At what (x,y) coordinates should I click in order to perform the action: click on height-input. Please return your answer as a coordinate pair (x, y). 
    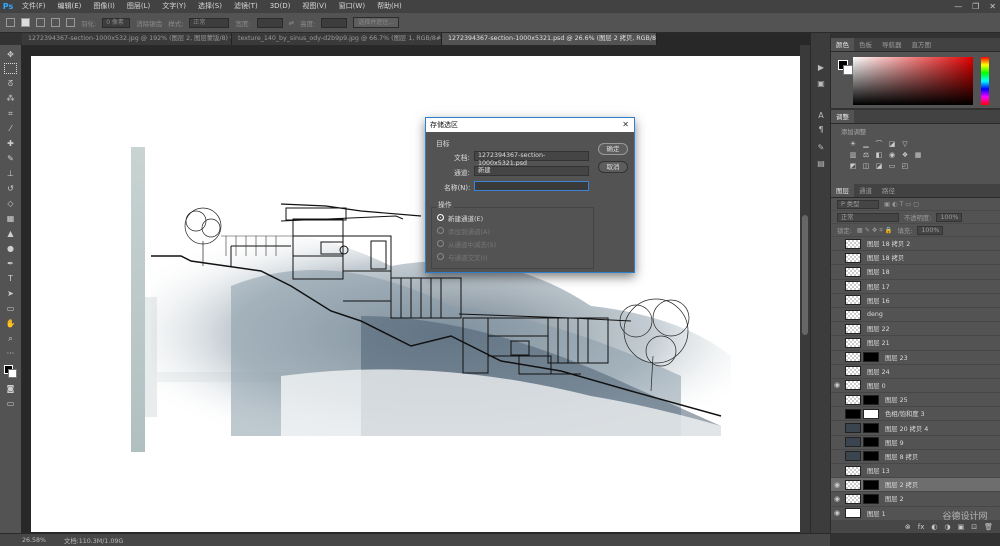
    Looking at the image, I should click on (334, 22).